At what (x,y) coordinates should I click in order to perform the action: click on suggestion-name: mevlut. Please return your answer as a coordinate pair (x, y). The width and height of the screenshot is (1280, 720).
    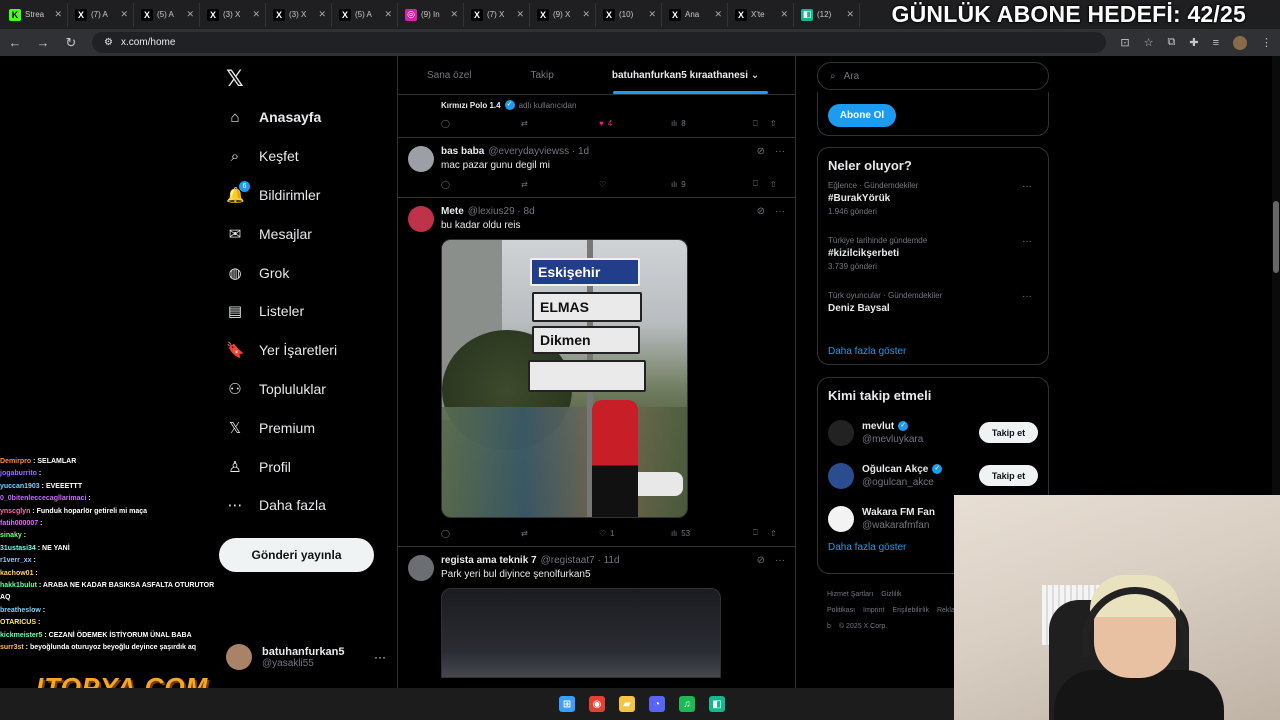
    Looking at the image, I should click on (878, 426).